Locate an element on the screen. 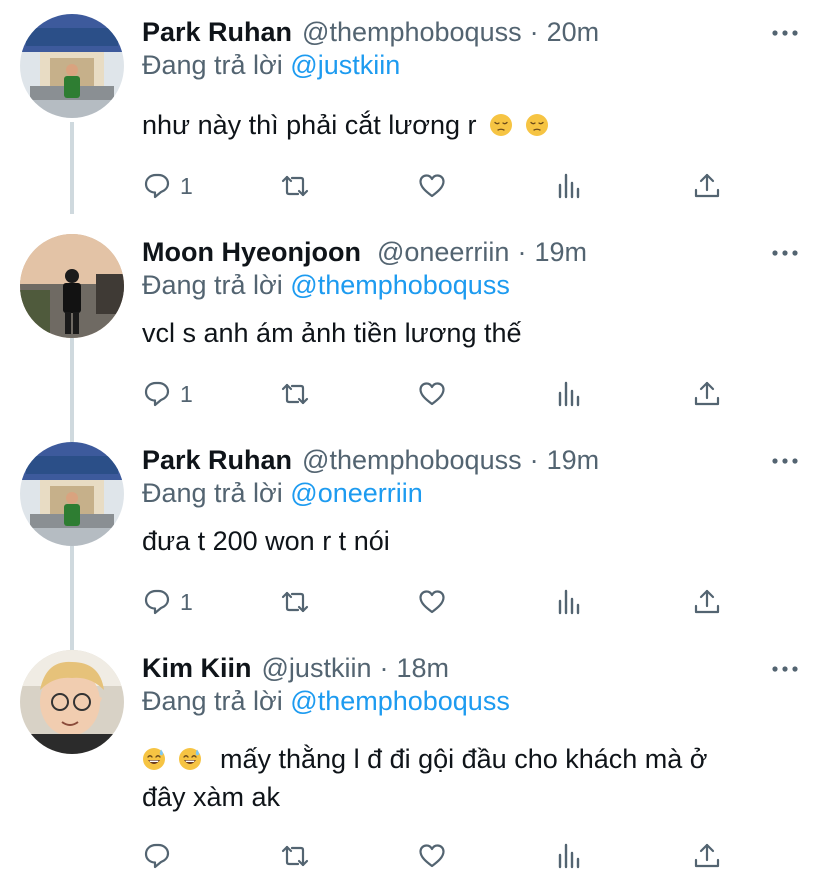 This screenshot has width=828, height=876. tweet-text-content: mấy thằng l đ đi gội đầu cho khách mà ở is located at coordinates (464, 759).